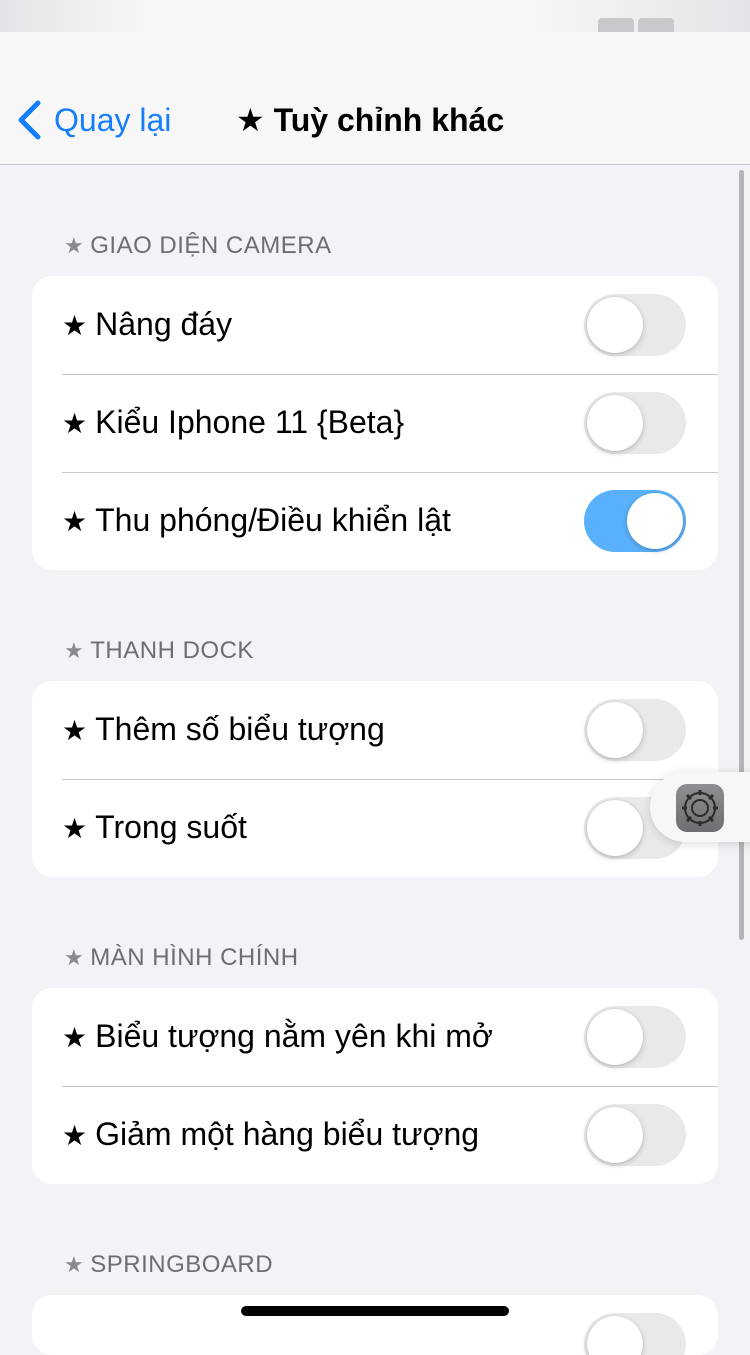  What do you see at coordinates (194, 957) in the screenshot?
I see `section-header-text: MÀN HÌNH CHÍNH` at bounding box center [194, 957].